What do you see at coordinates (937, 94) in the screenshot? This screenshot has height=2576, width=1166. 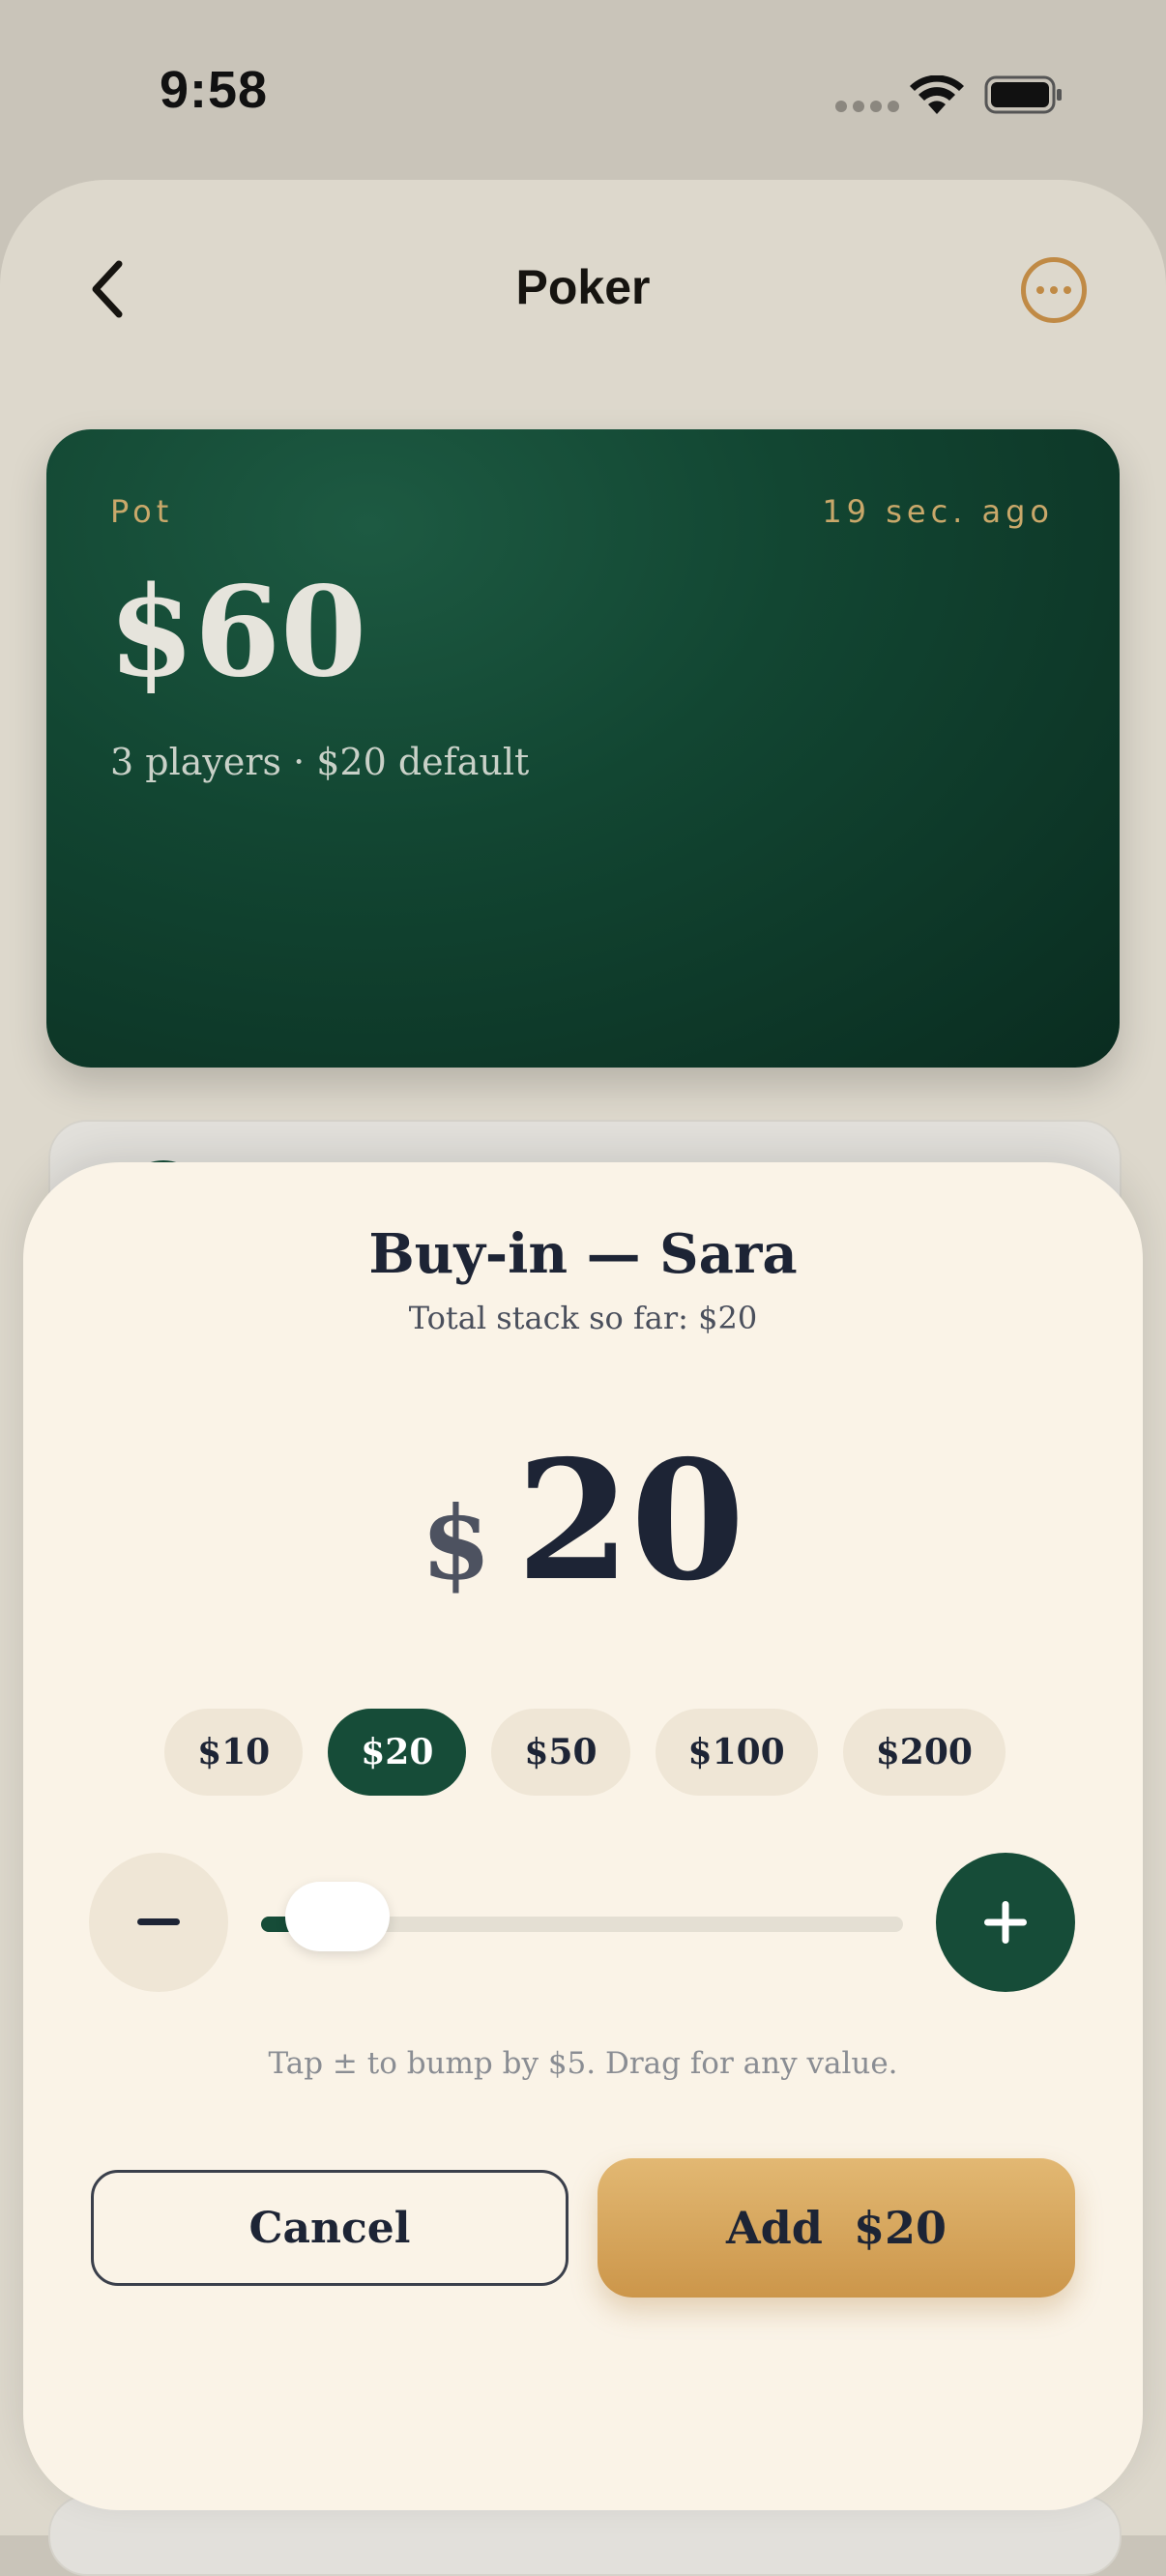 I see `wifi-icon` at bounding box center [937, 94].